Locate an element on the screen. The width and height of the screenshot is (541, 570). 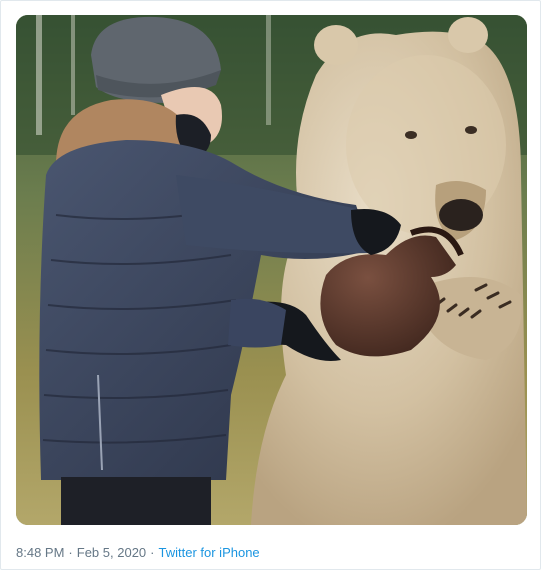
tweet-date: Feb 5, 2020 is located at coordinates (111, 552).